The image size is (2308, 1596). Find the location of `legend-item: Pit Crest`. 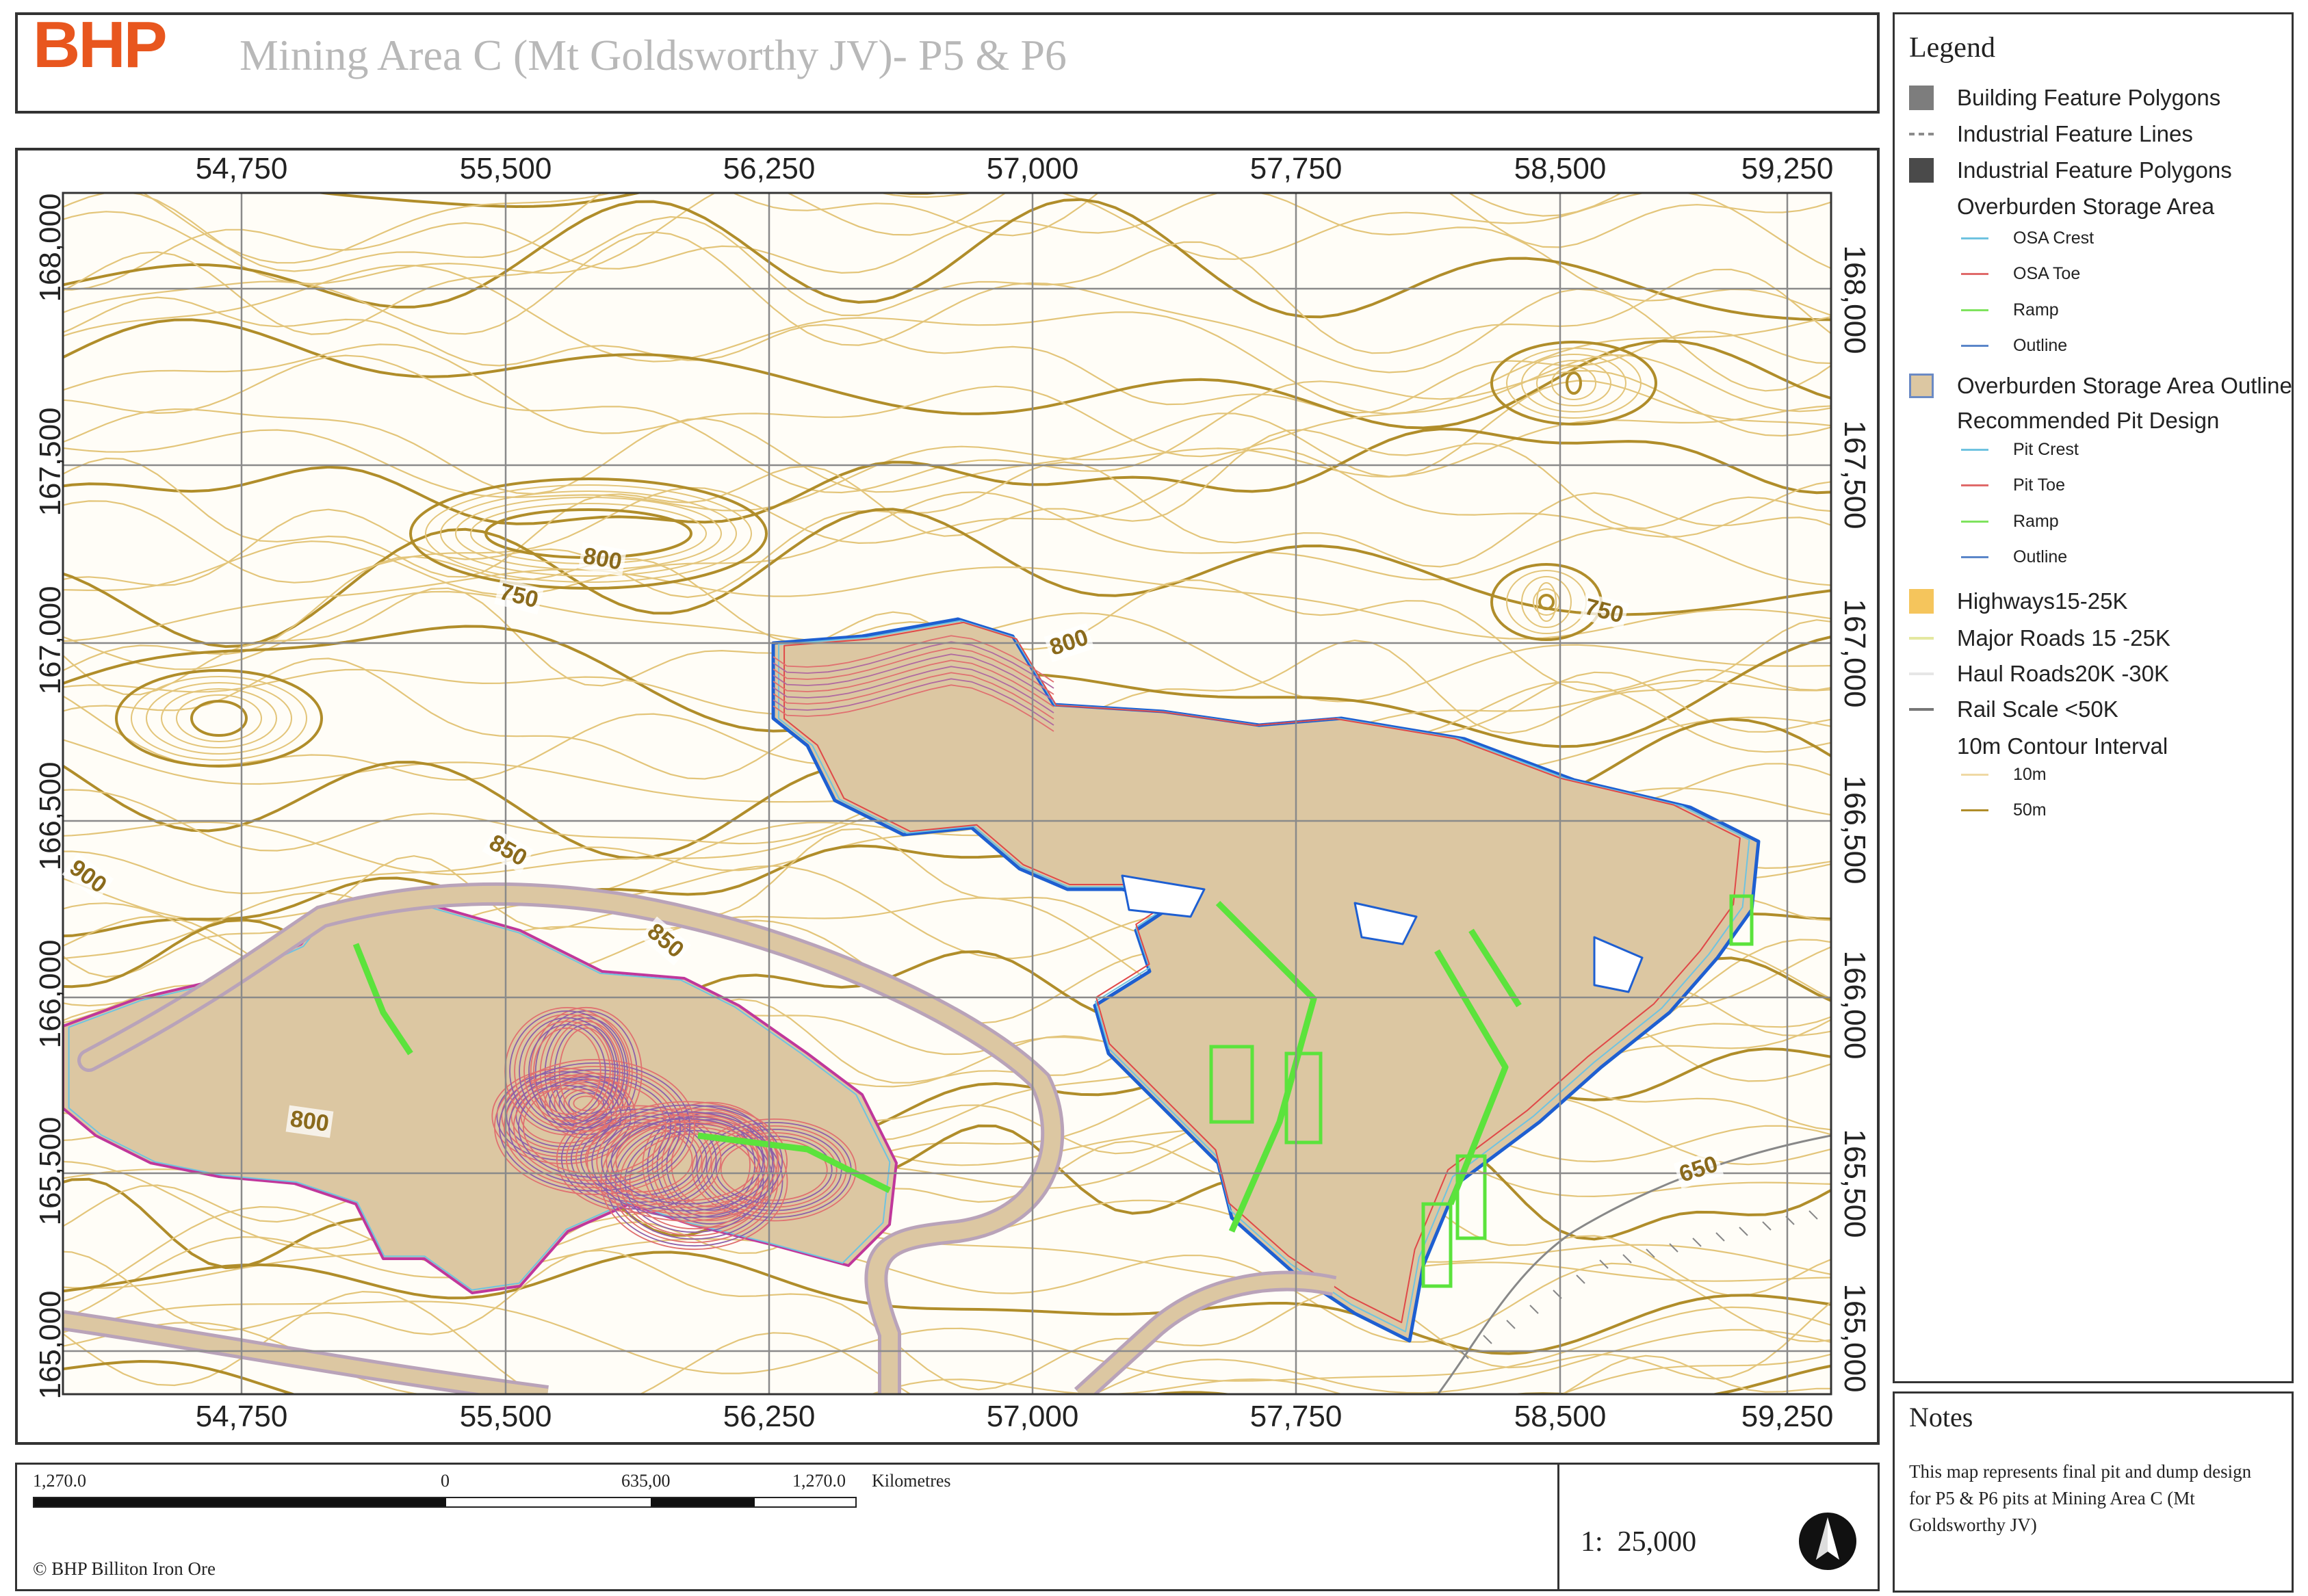

legend-item: Pit Crest is located at coordinates (2020, 450).